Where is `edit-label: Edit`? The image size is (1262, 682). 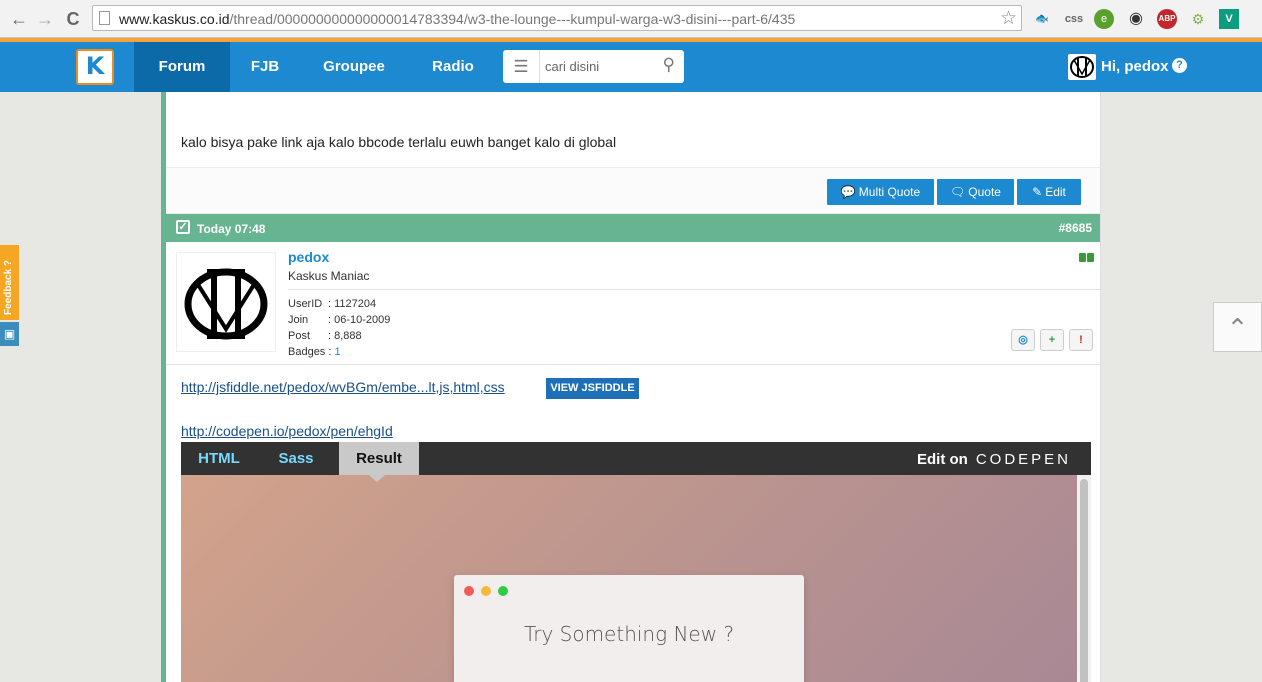 edit-label: Edit is located at coordinates (1055, 192).